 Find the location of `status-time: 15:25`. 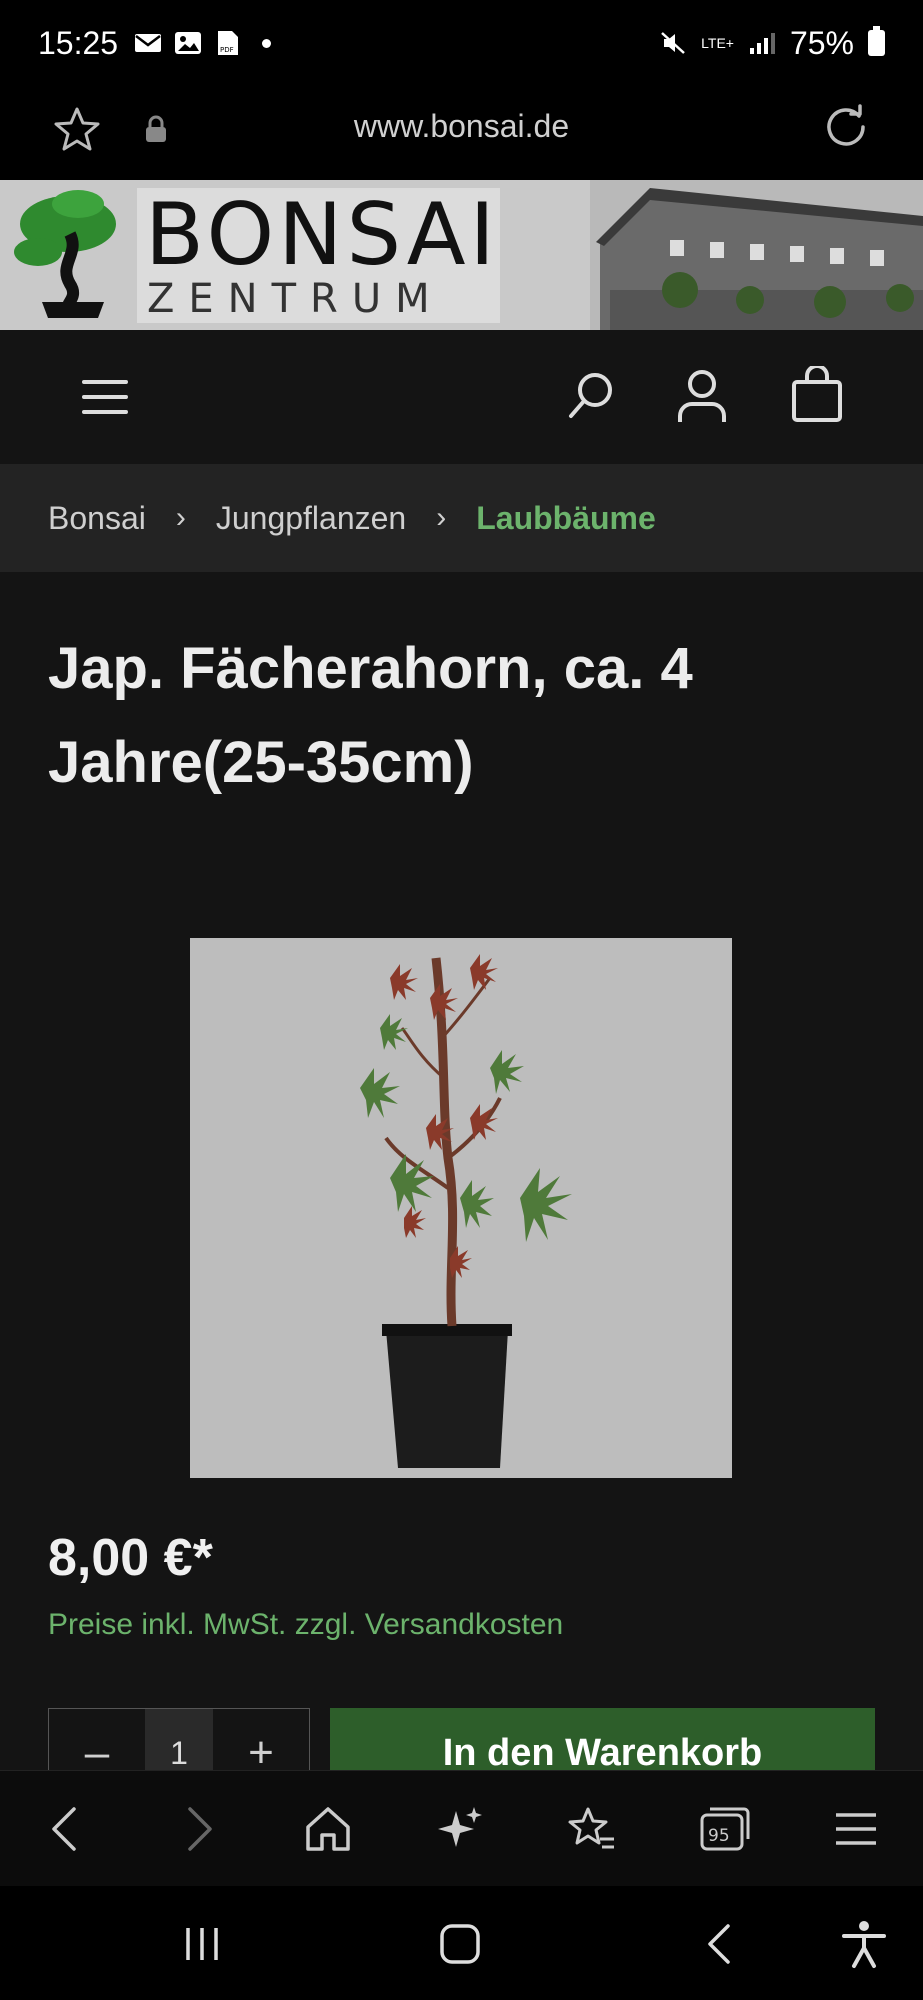

status-time: 15:25 is located at coordinates (78, 42).